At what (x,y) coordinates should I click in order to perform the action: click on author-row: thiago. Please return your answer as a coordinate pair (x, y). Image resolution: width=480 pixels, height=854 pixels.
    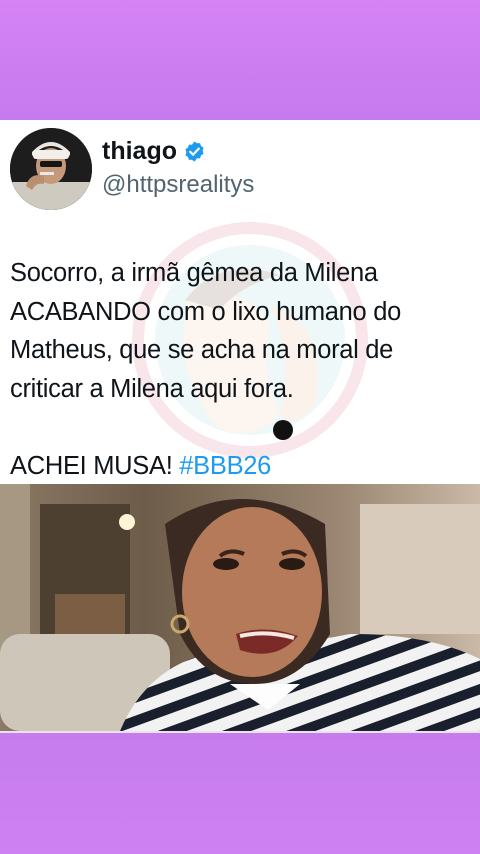
    Looking at the image, I should click on (154, 151).